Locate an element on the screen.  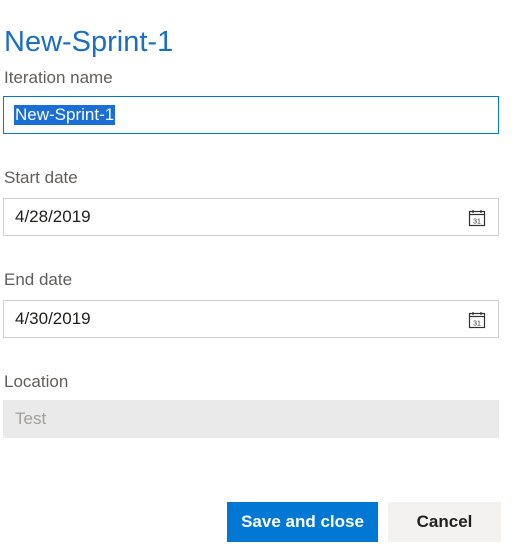
dialog-title: New-Sprint-1 is located at coordinates (89, 42).